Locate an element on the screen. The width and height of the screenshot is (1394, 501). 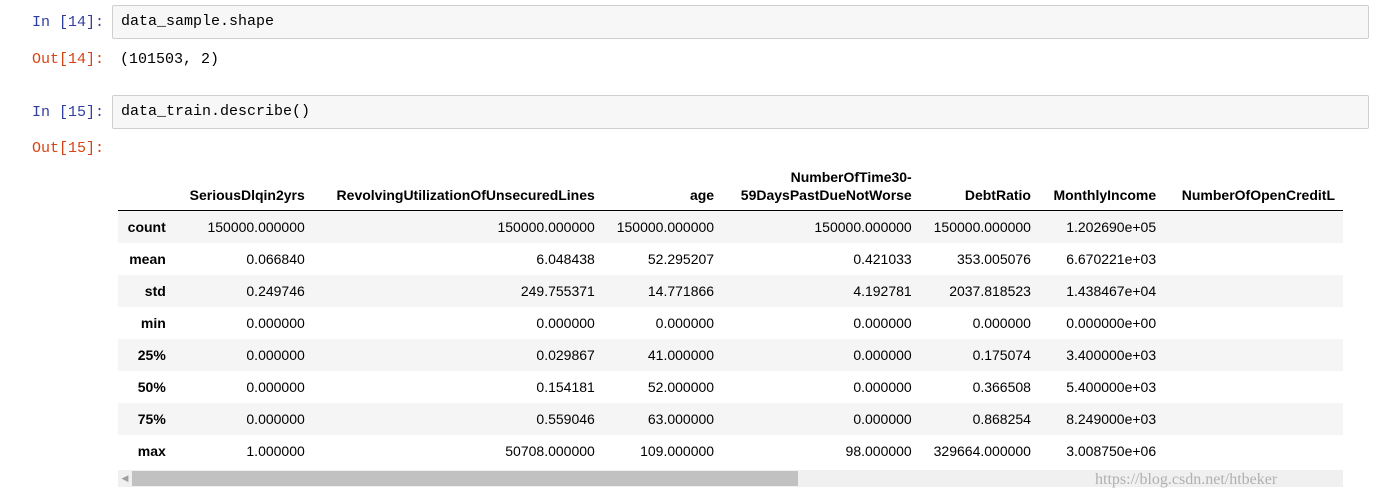
scroll-left-arrow-icon: ◀ is located at coordinates (125, 478).